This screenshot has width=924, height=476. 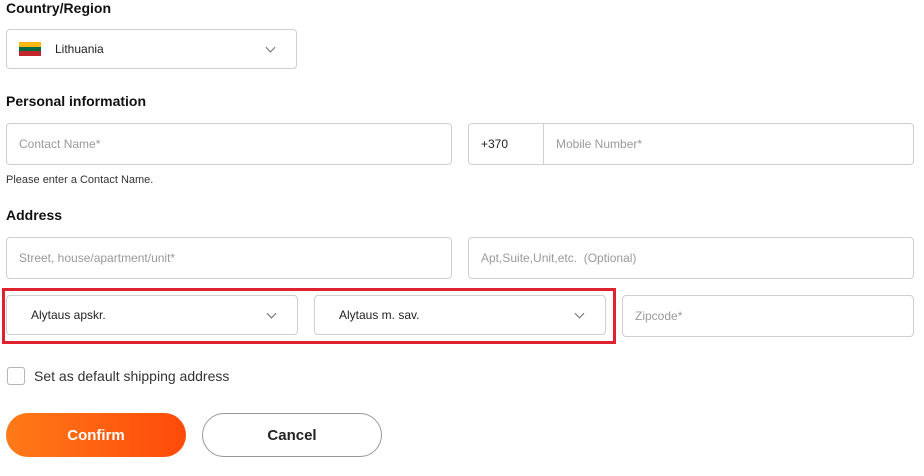 I want to click on street-placeholder: Street, house/apartment/unit*, so click(x=97, y=258).